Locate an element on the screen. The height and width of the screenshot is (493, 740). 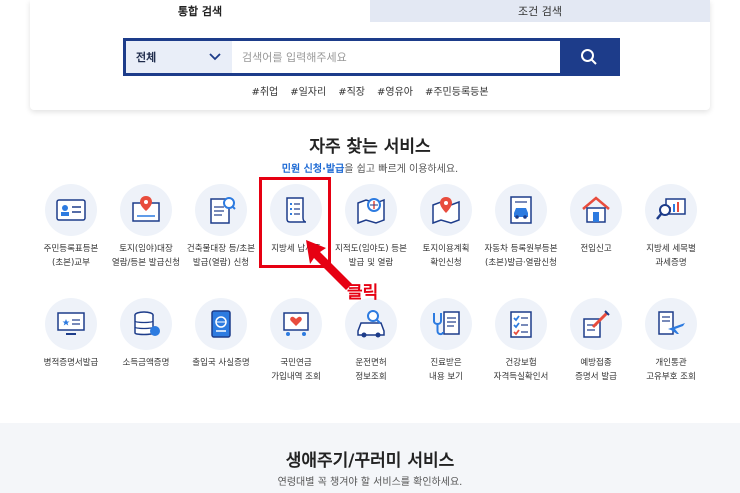
service-label: 건강보험 자격득실확인서 is located at coordinates (521, 370).